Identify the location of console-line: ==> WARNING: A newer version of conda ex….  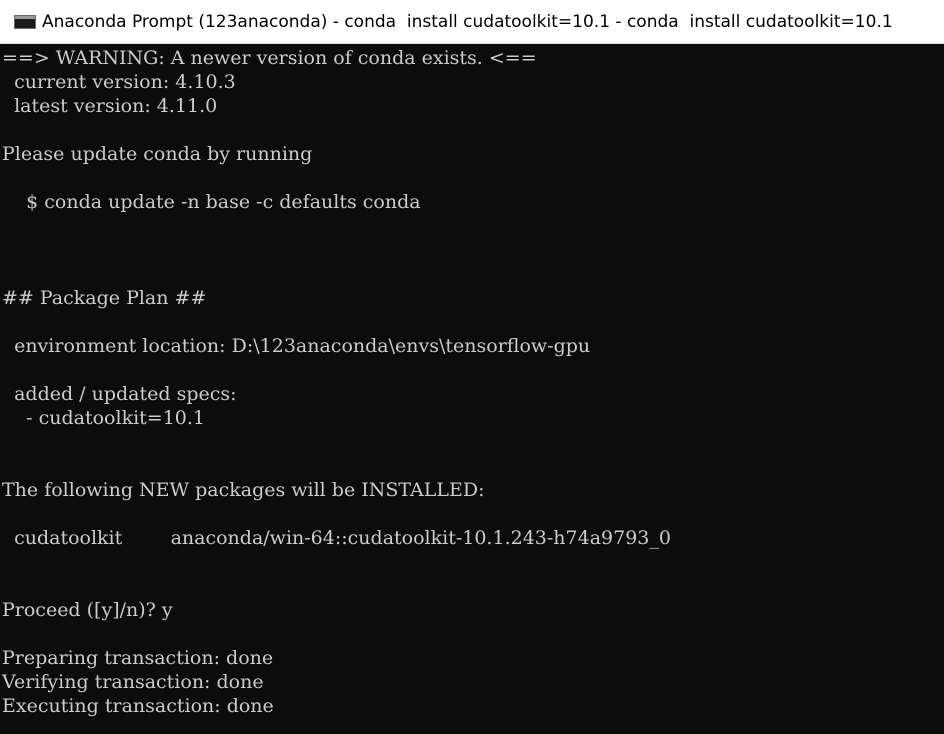
(269, 58).